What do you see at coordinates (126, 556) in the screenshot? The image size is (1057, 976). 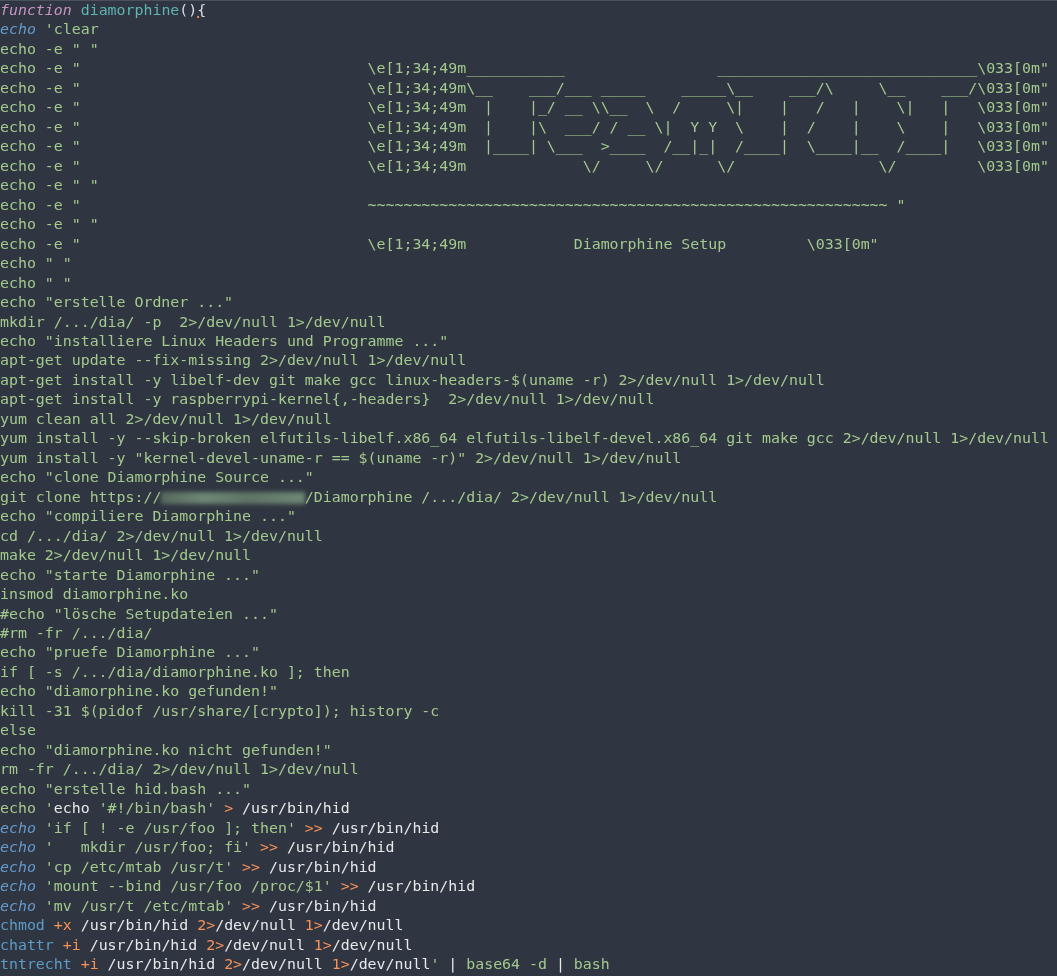 I see `code-line: make 2>/dev/null 1>/dev/null` at bounding box center [126, 556].